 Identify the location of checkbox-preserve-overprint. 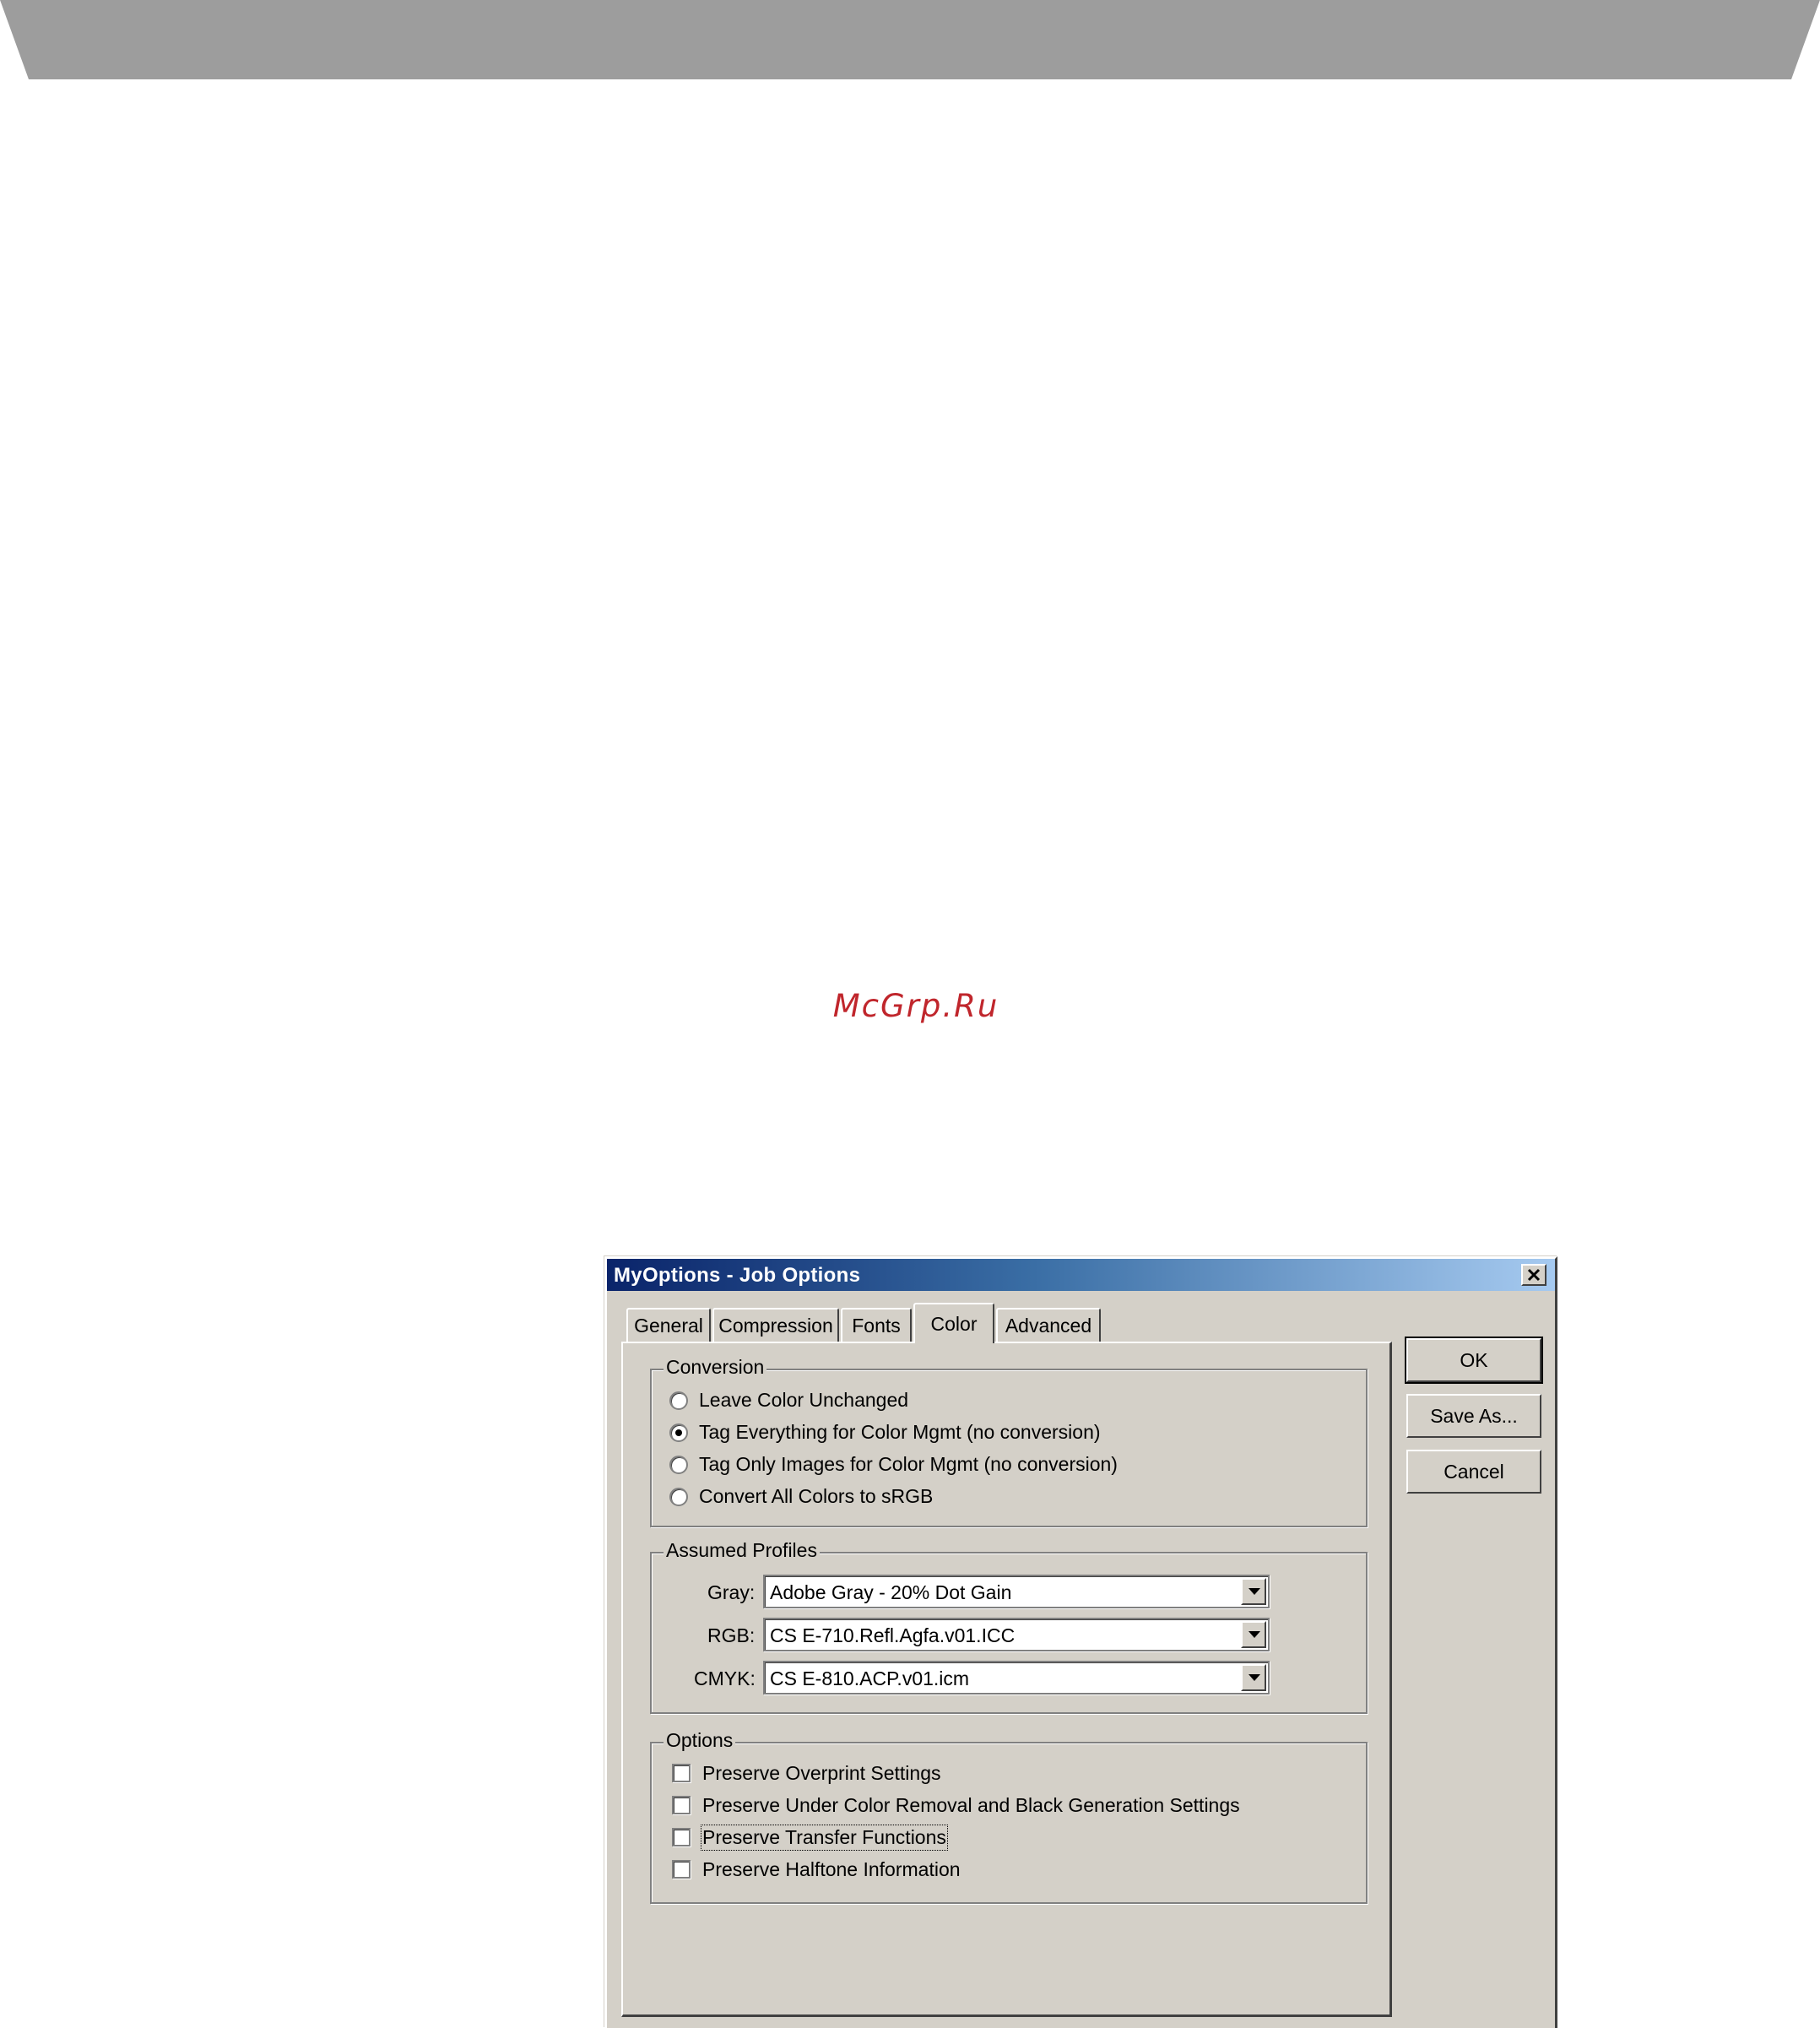
(681, 1773).